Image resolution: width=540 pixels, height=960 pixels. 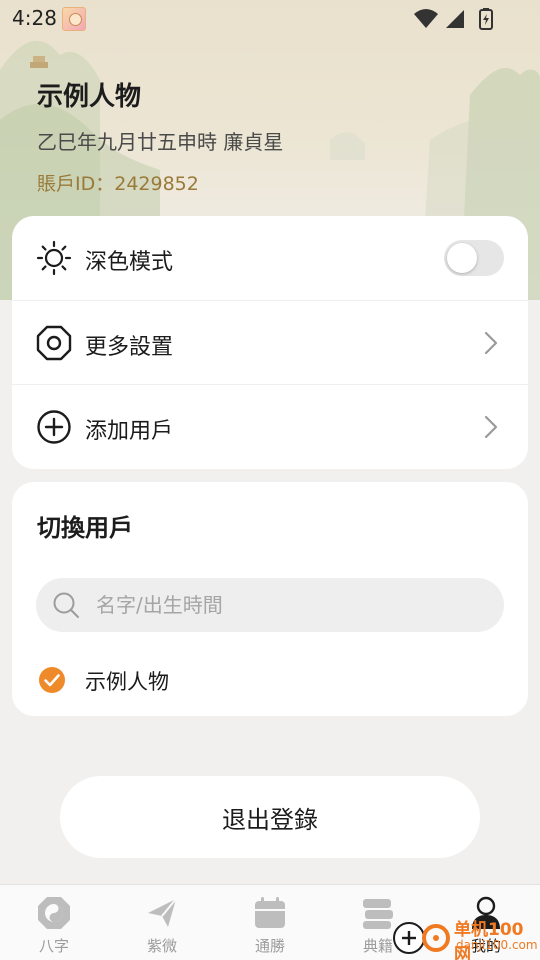 What do you see at coordinates (52, 680) in the screenshot?
I see `checkmark-circle-icon` at bounding box center [52, 680].